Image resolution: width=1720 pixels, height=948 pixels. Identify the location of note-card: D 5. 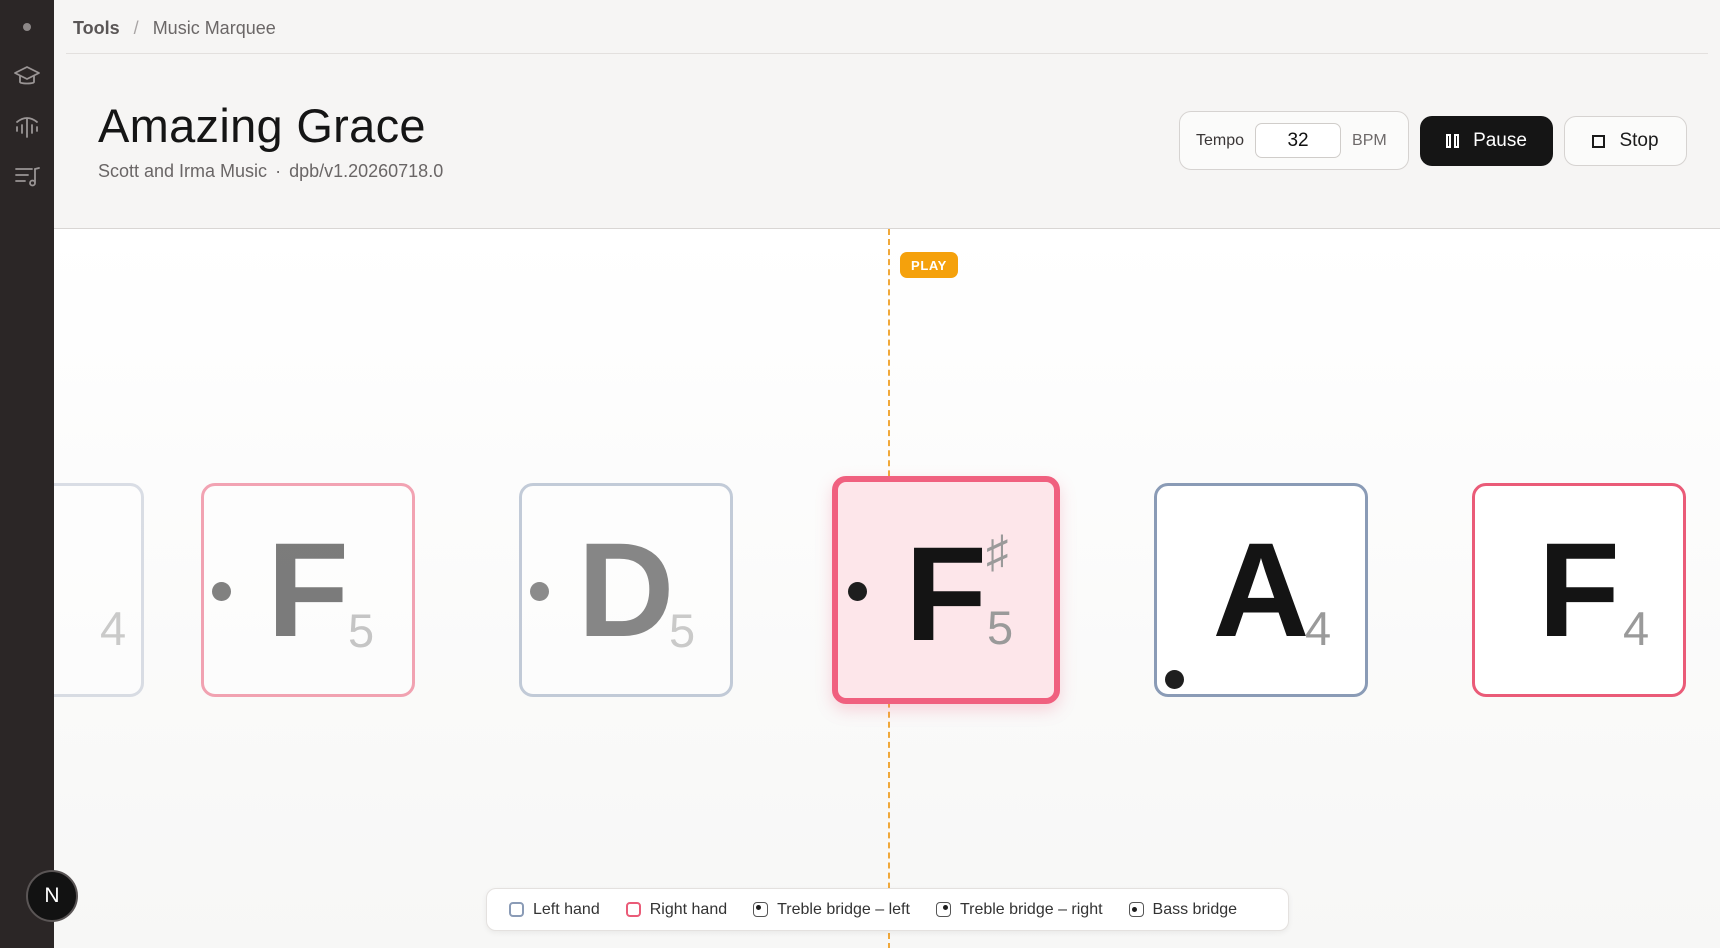
(626, 590).